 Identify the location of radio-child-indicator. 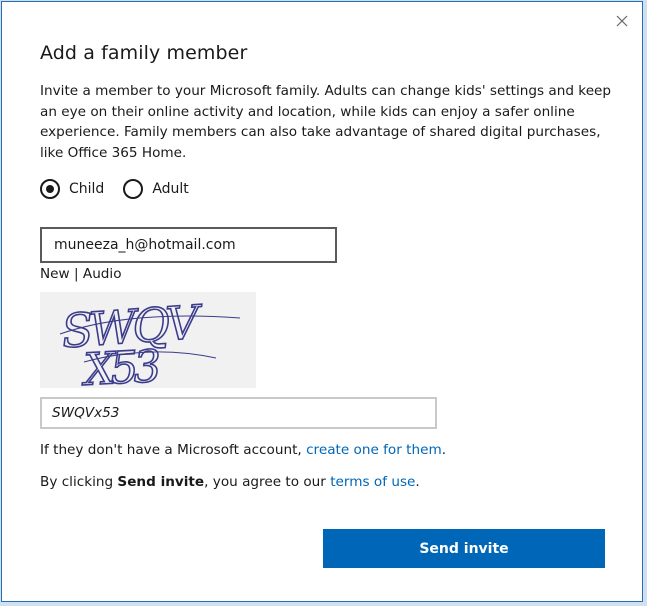
(50, 189).